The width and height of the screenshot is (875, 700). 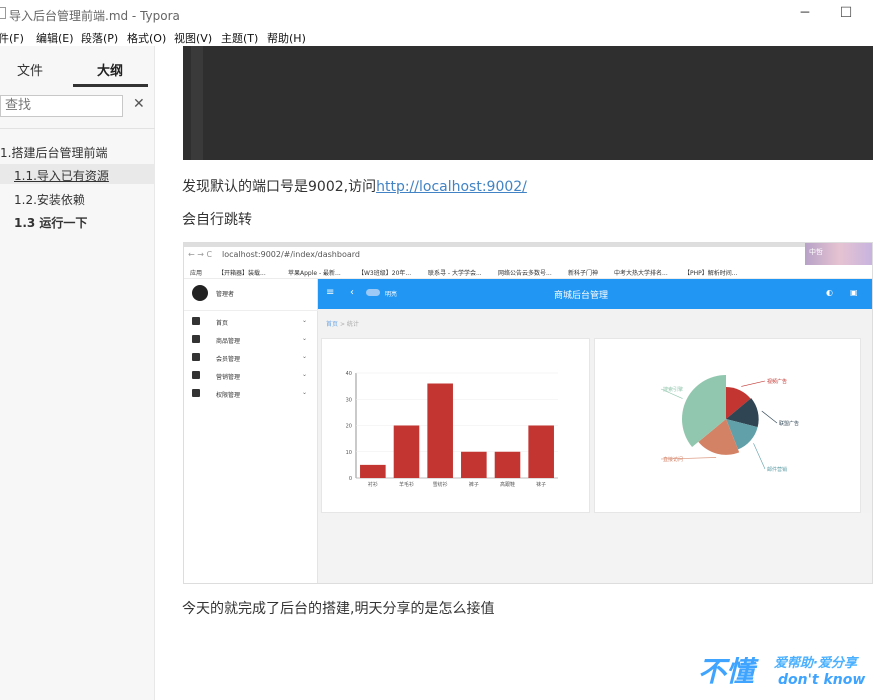 What do you see at coordinates (251, 310) in the screenshot?
I see `admin-sidebar-divider` at bounding box center [251, 310].